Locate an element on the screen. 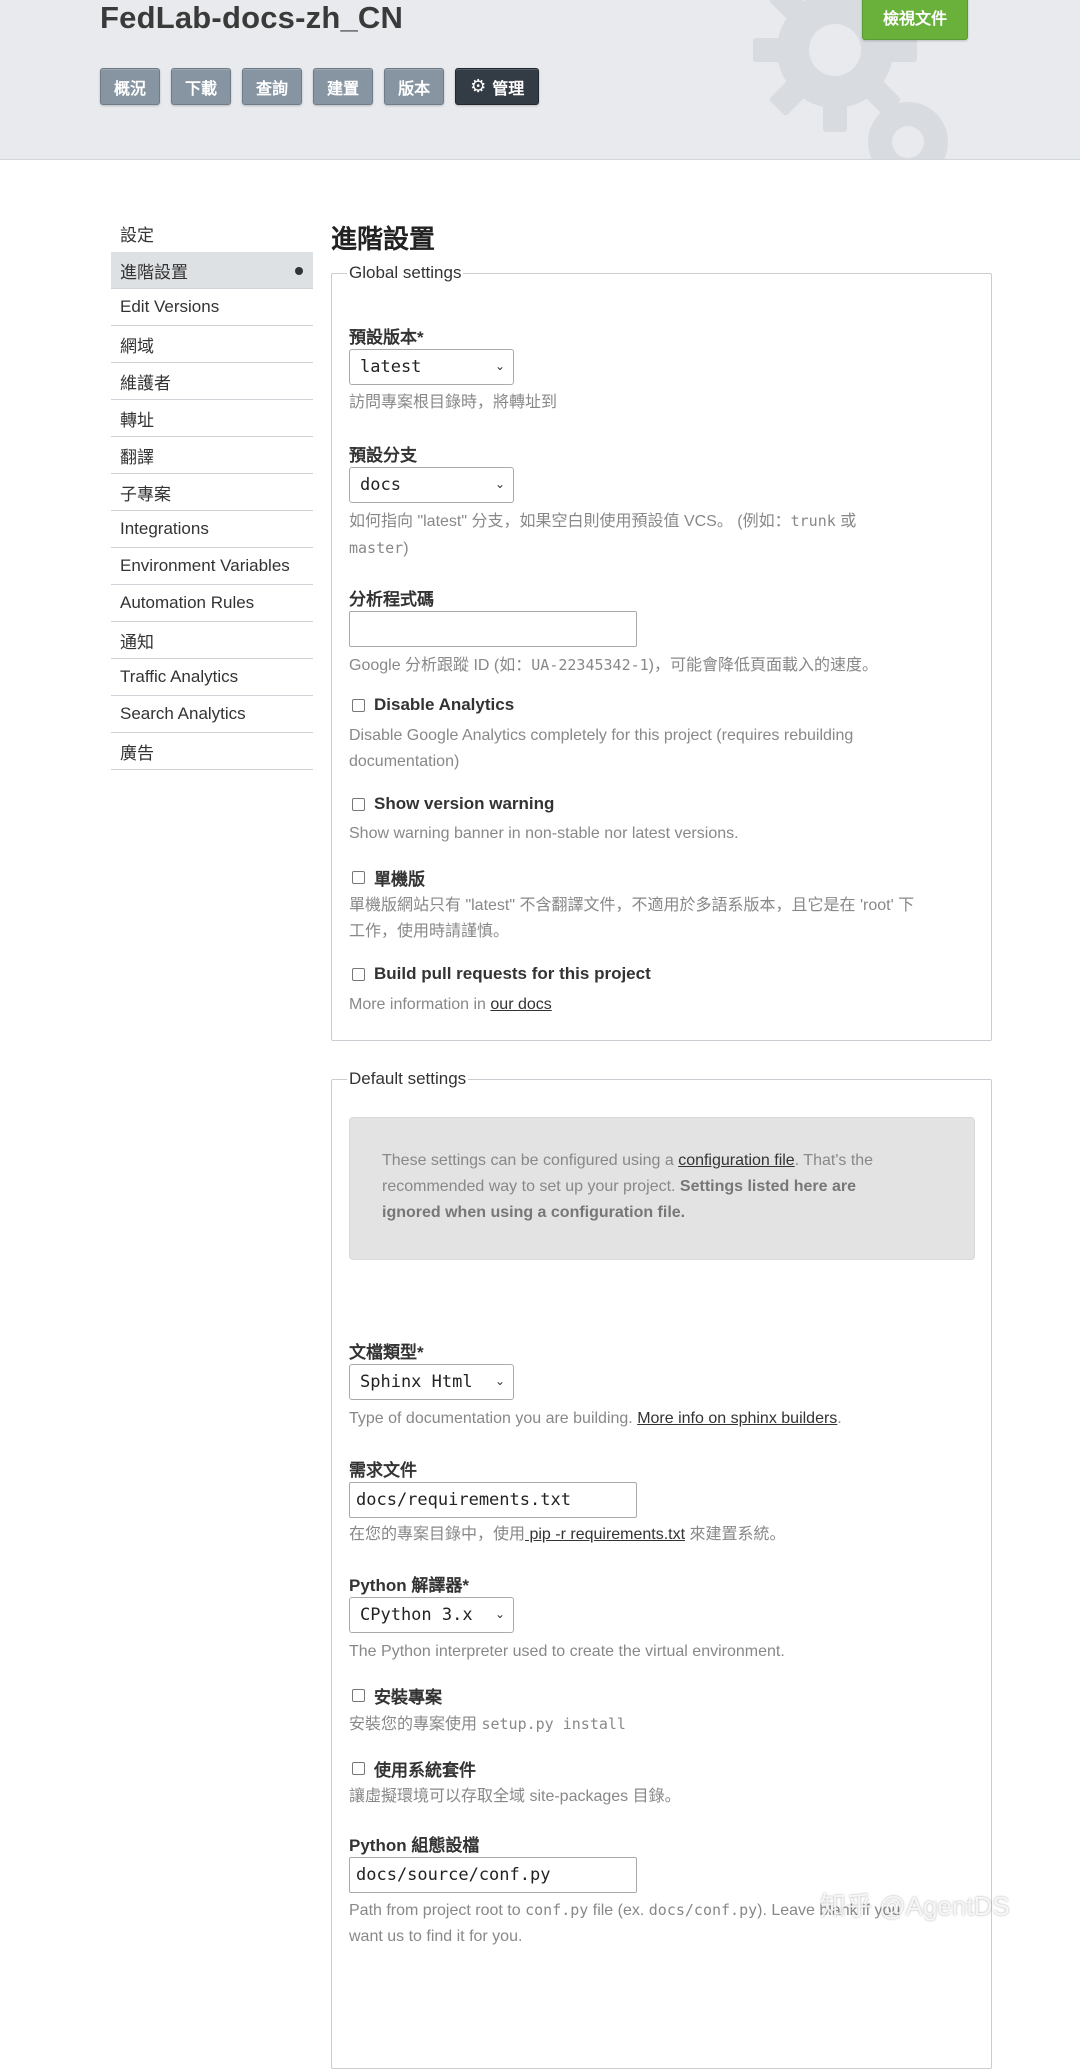  our-docs-link: our docs is located at coordinates (520, 1004).